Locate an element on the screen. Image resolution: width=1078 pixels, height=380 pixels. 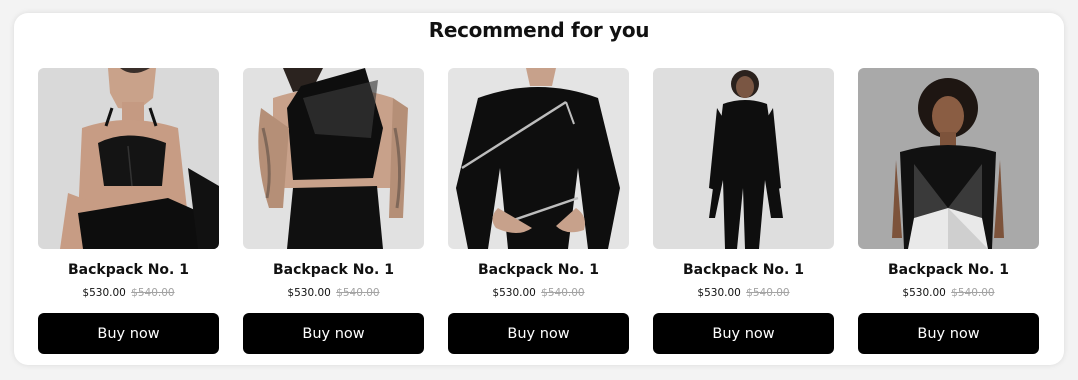
section-title: Recommend for you is located at coordinates (539, 30).